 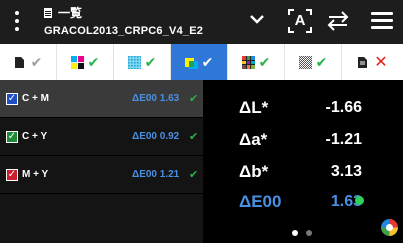 I want to click on list-item: ✓ M + Y ΔE00 1.21 ✔, so click(x=101, y=175).